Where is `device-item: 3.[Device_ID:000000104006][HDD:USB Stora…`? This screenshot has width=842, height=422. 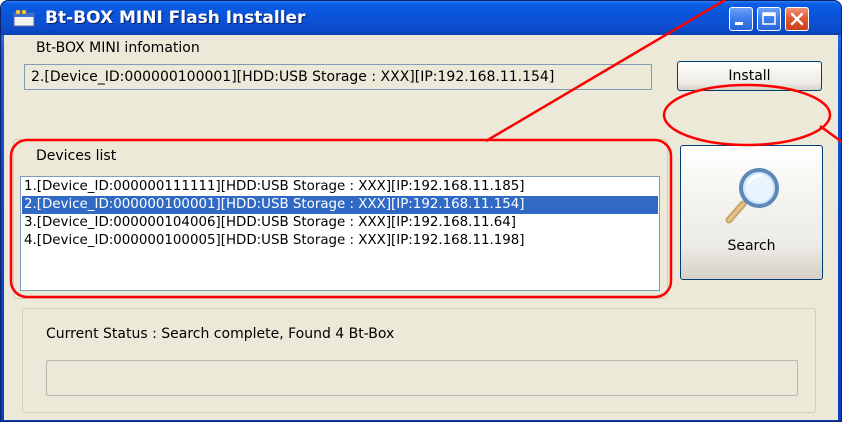
device-item: 3.[Device_ID:000000104006][HDD:USB Stora… is located at coordinates (340, 223).